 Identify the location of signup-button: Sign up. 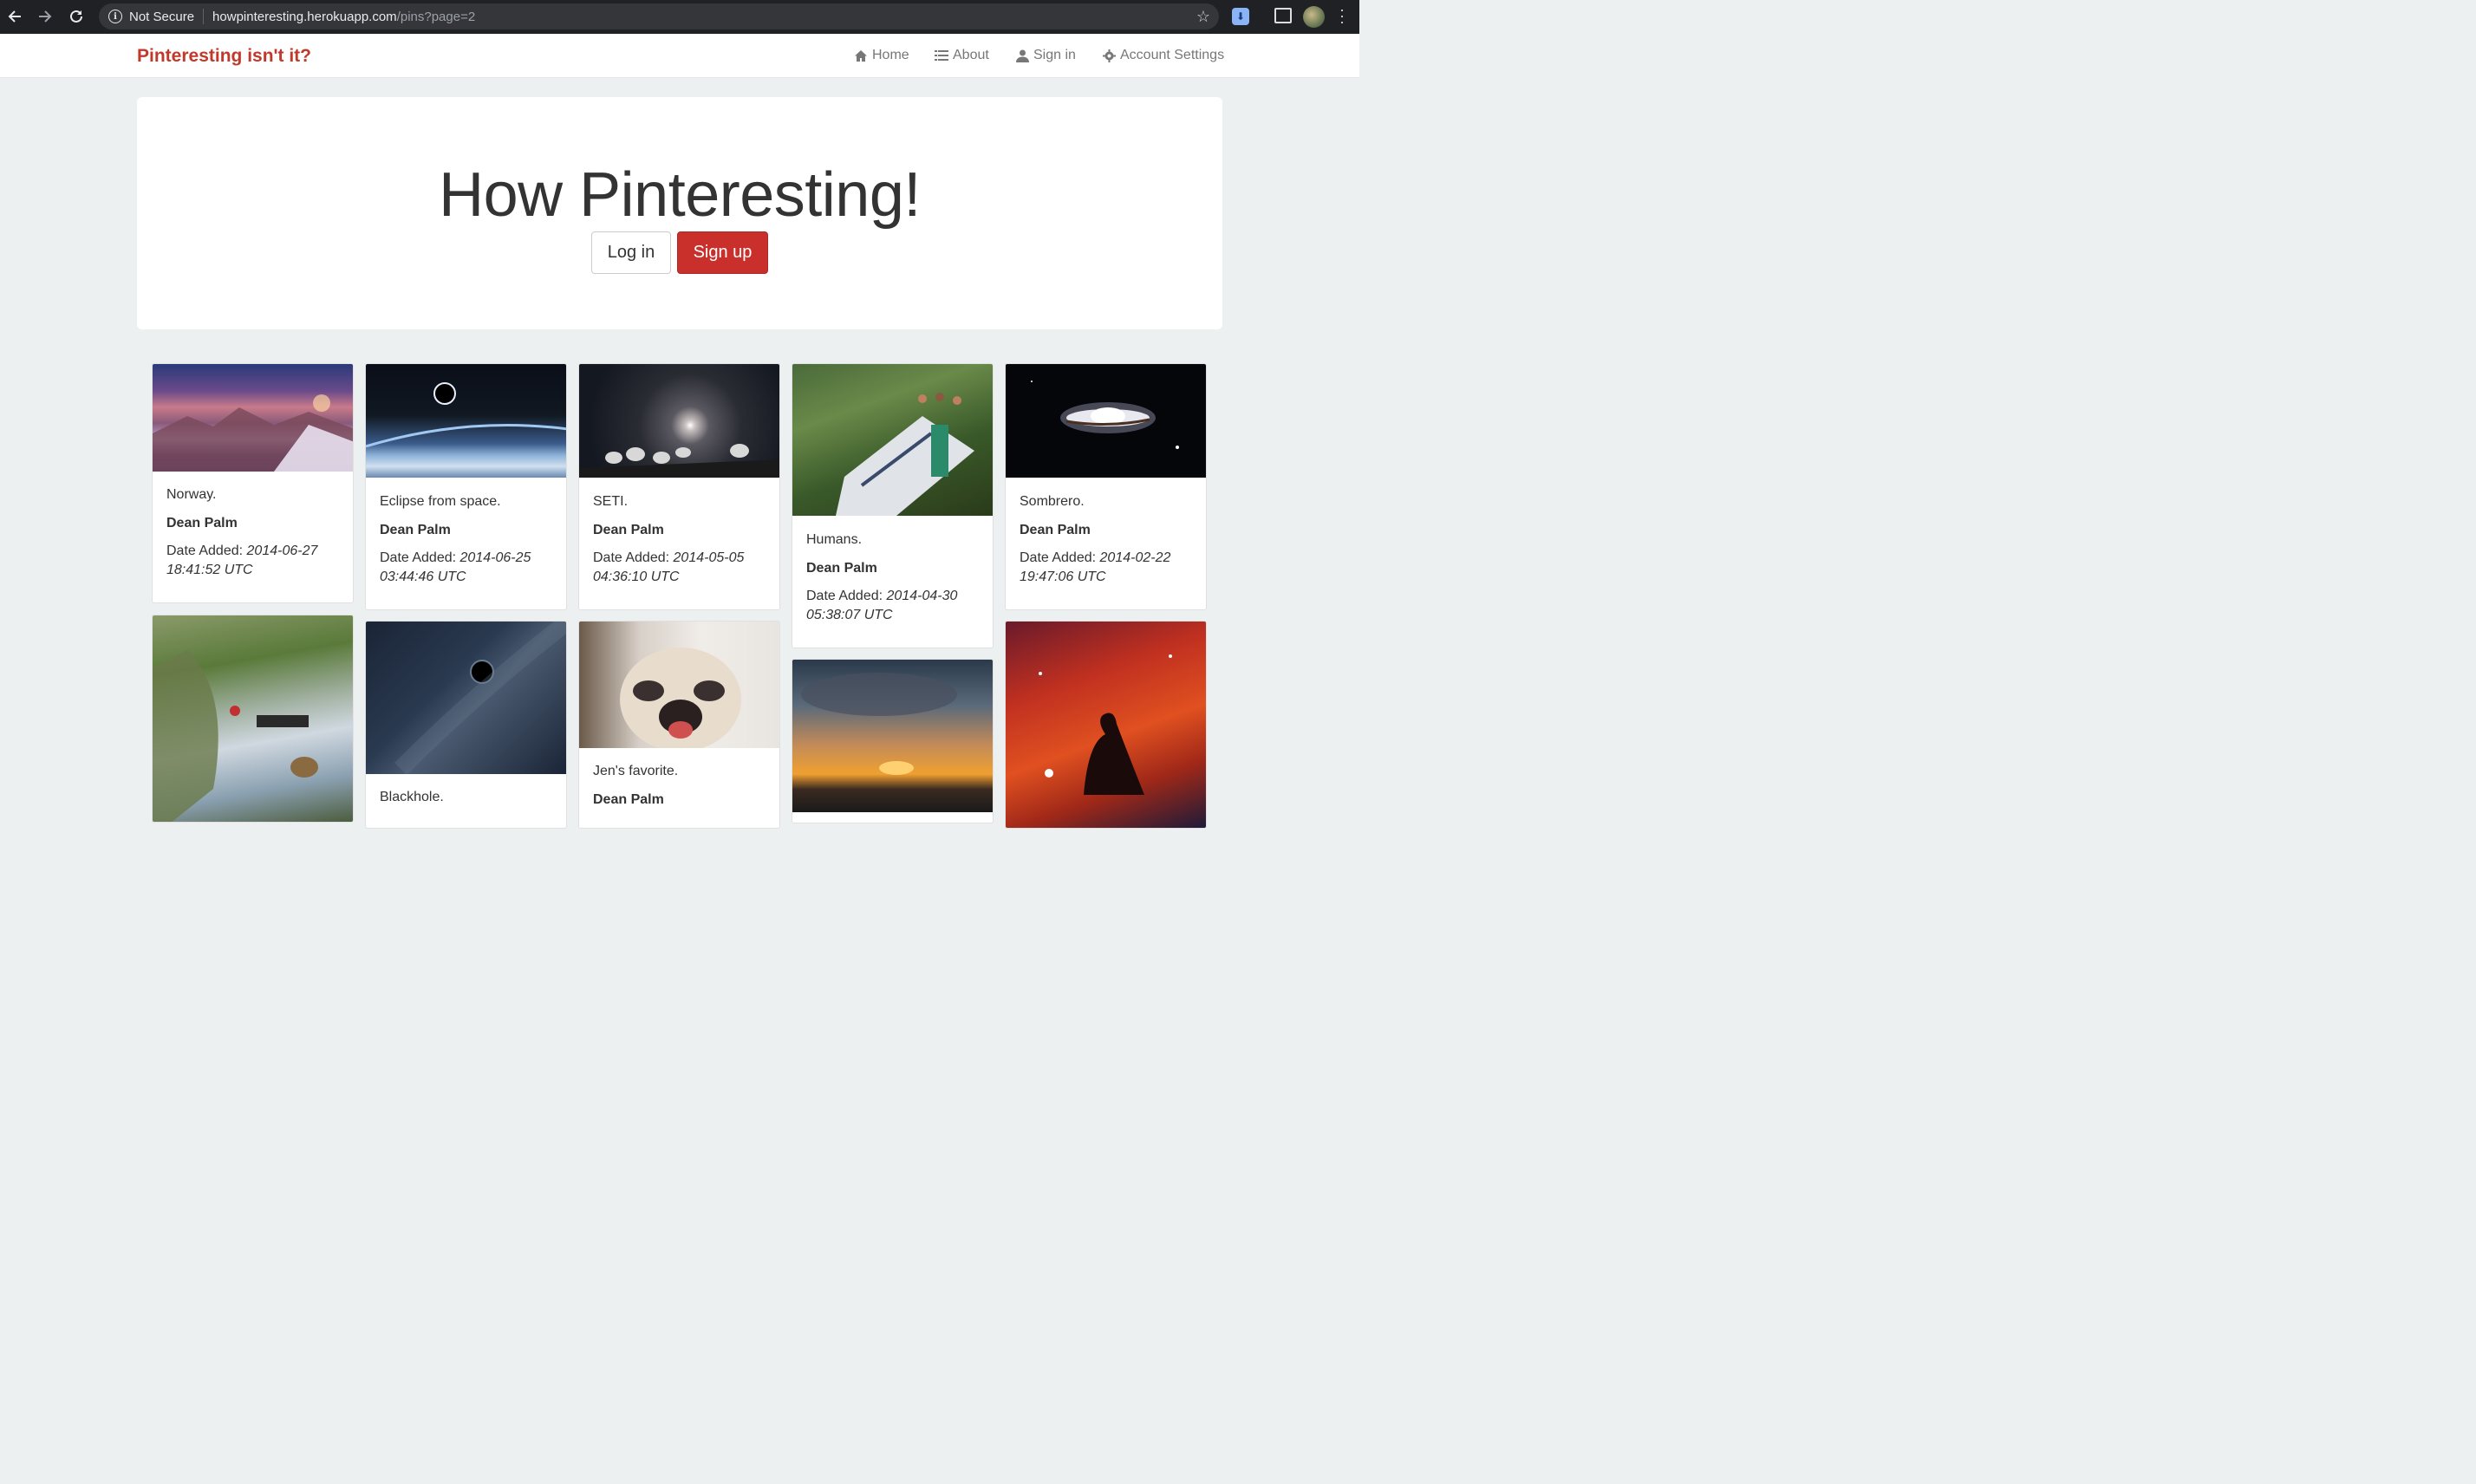
(723, 252).